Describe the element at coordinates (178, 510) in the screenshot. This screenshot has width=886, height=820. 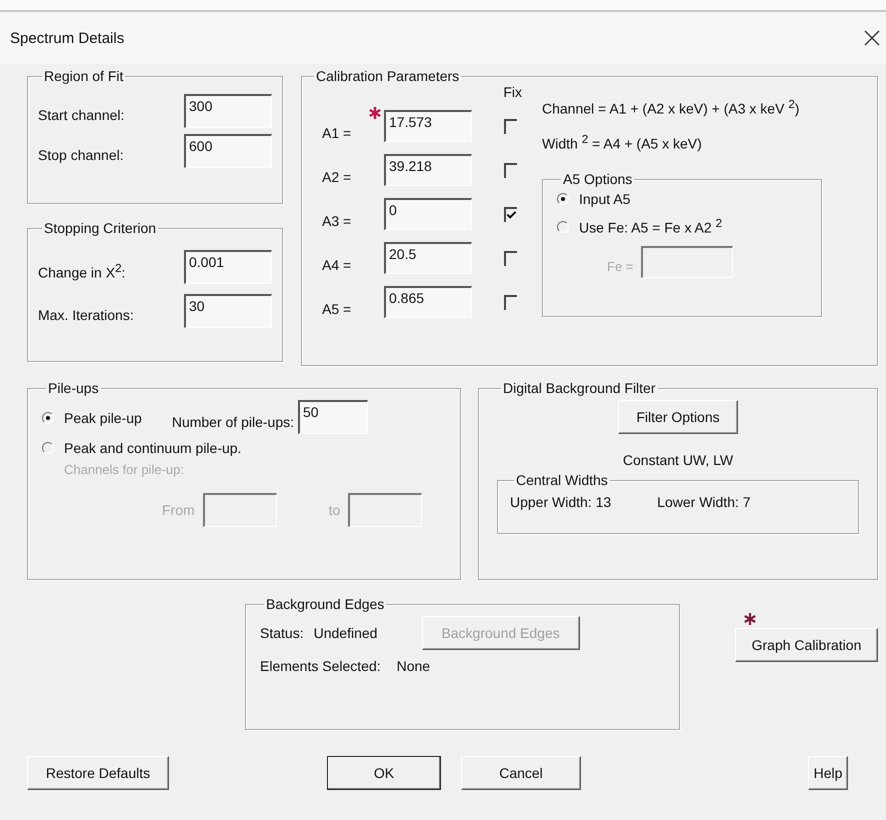
I see `field-label: From` at that location.